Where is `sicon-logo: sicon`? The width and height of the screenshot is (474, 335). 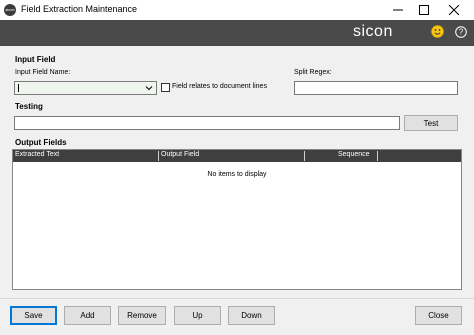 sicon-logo: sicon is located at coordinates (373, 31).